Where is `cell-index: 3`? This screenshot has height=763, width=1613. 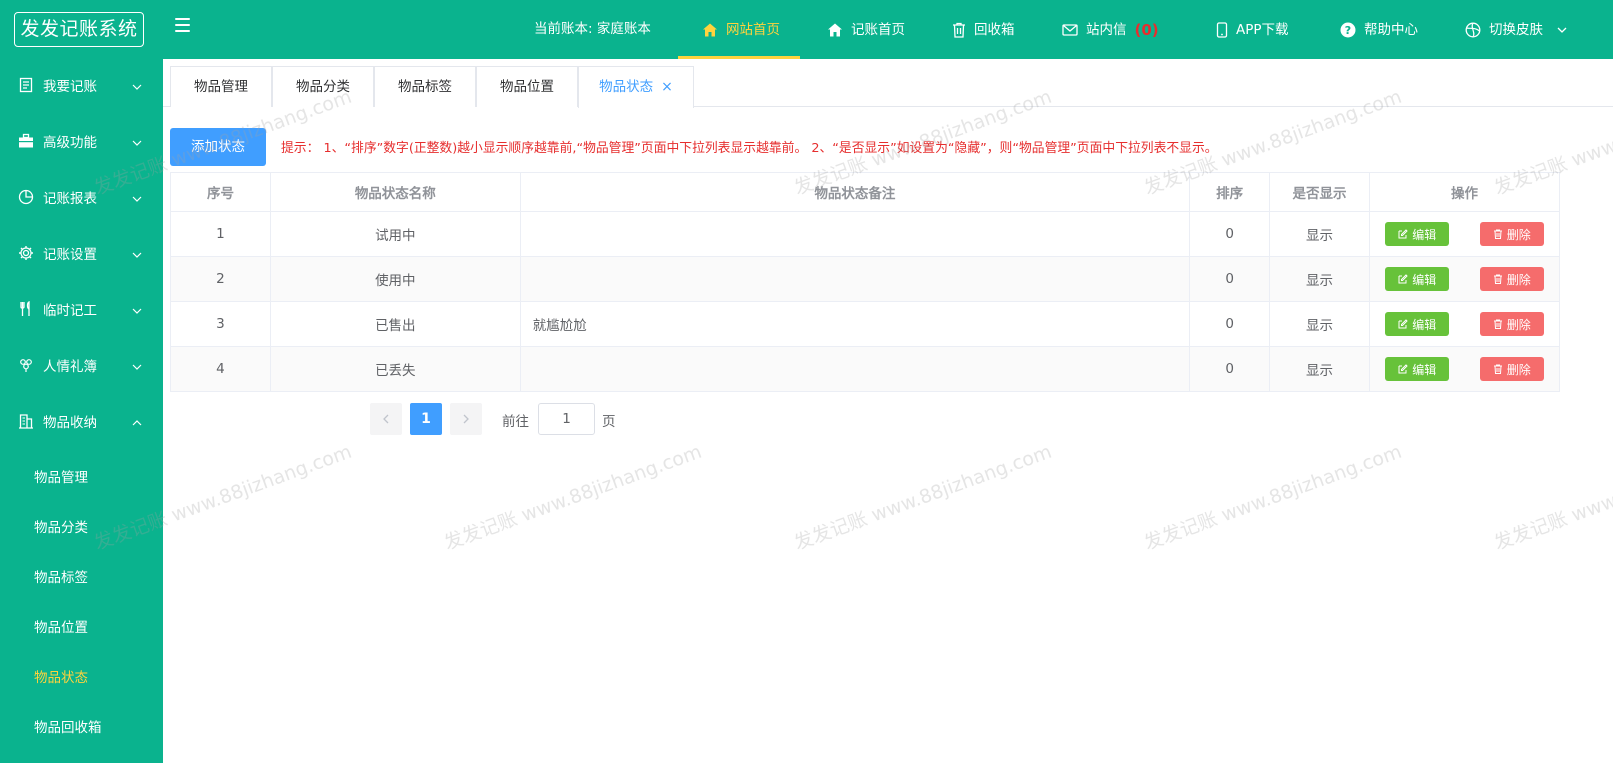
cell-index: 3 is located at coordinates (220, 324).